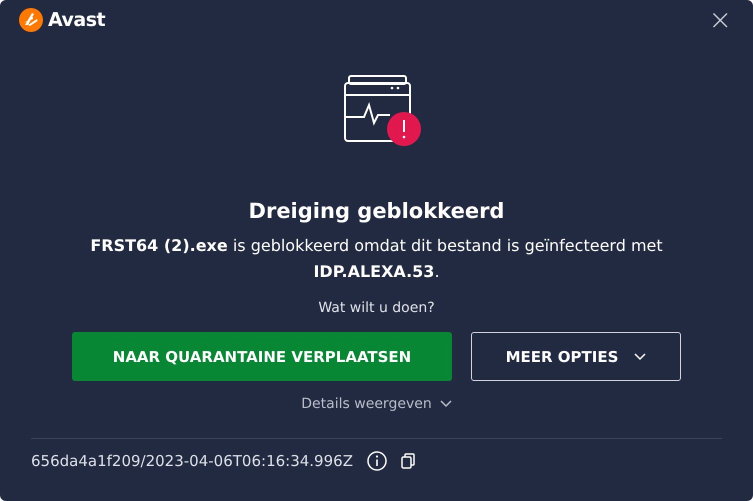 Image resolution: width=753 pixels, height=501 pixels. I want to click on logo-icon, so click(31, 20).